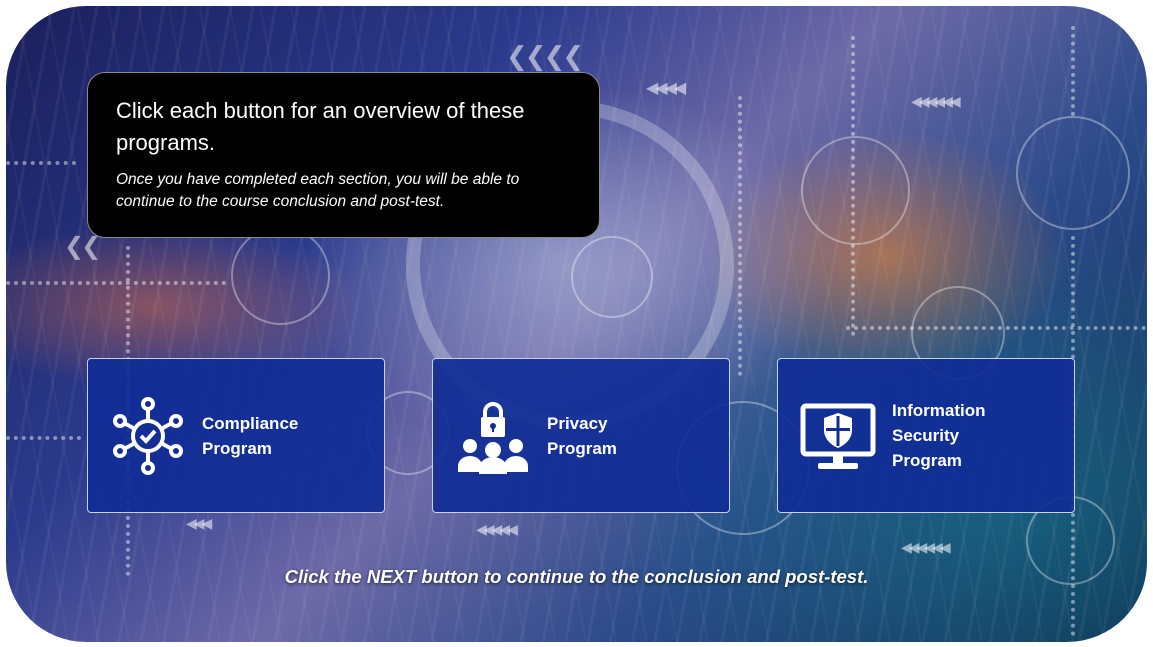 Image resolution: width=1153 pixels, height=647 pixels. I want to click on chevrons-decoration: ❮❮, so click(82, 246).